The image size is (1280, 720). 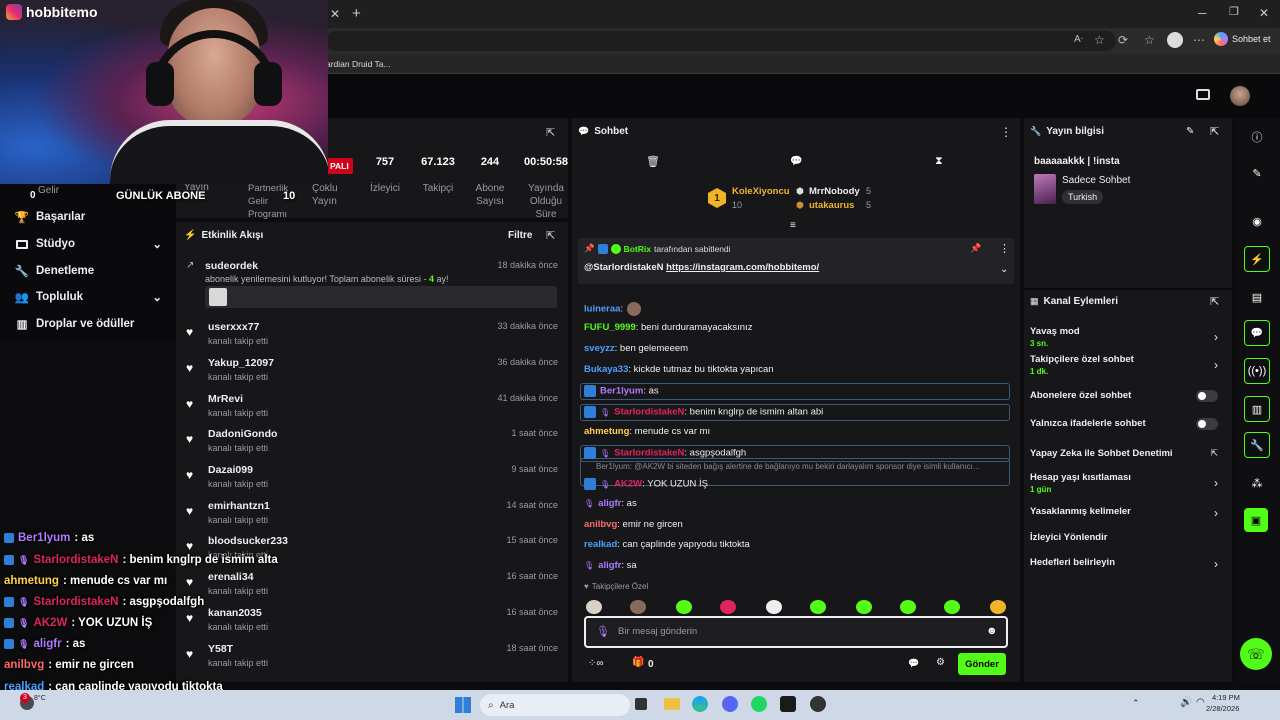 What do you see at coordinates (1128, 484) in the screenshot?
I see `channel-action-row: Hesap yaşı kısıtlaması 1 gün ›` at bounding box center [1128, 484].